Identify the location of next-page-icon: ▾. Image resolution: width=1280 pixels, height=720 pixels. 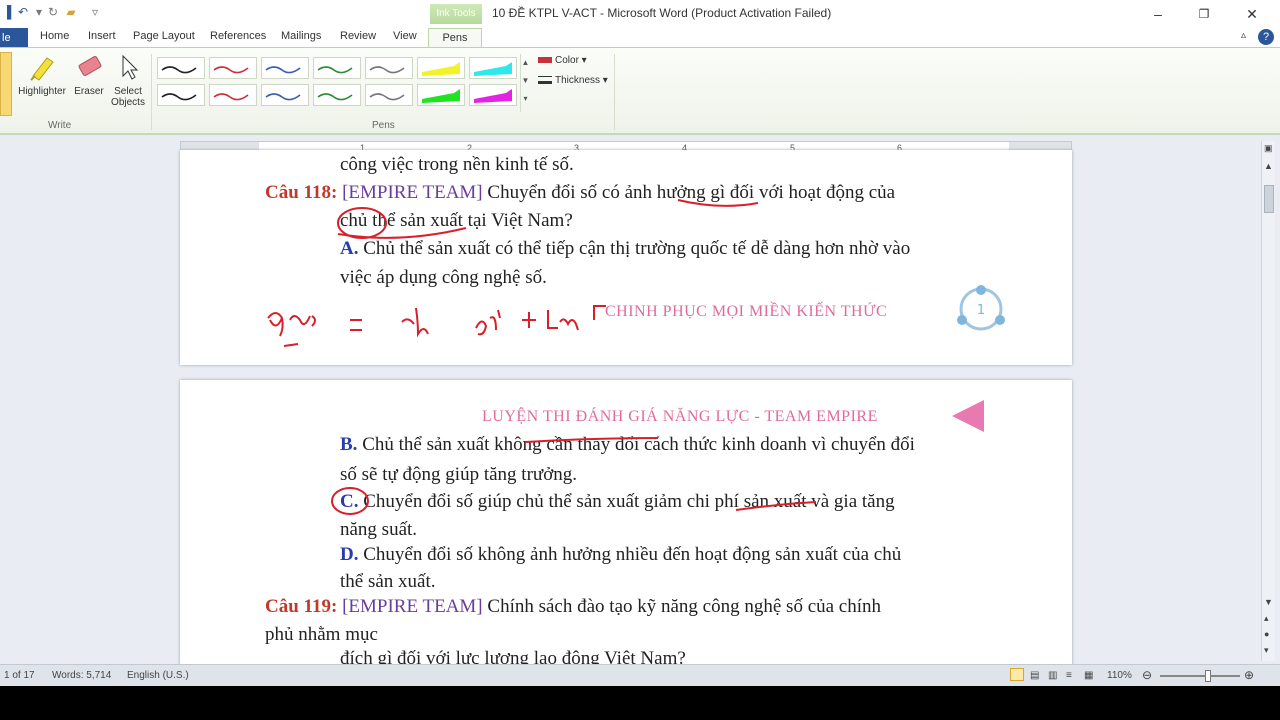
(1266, 650).